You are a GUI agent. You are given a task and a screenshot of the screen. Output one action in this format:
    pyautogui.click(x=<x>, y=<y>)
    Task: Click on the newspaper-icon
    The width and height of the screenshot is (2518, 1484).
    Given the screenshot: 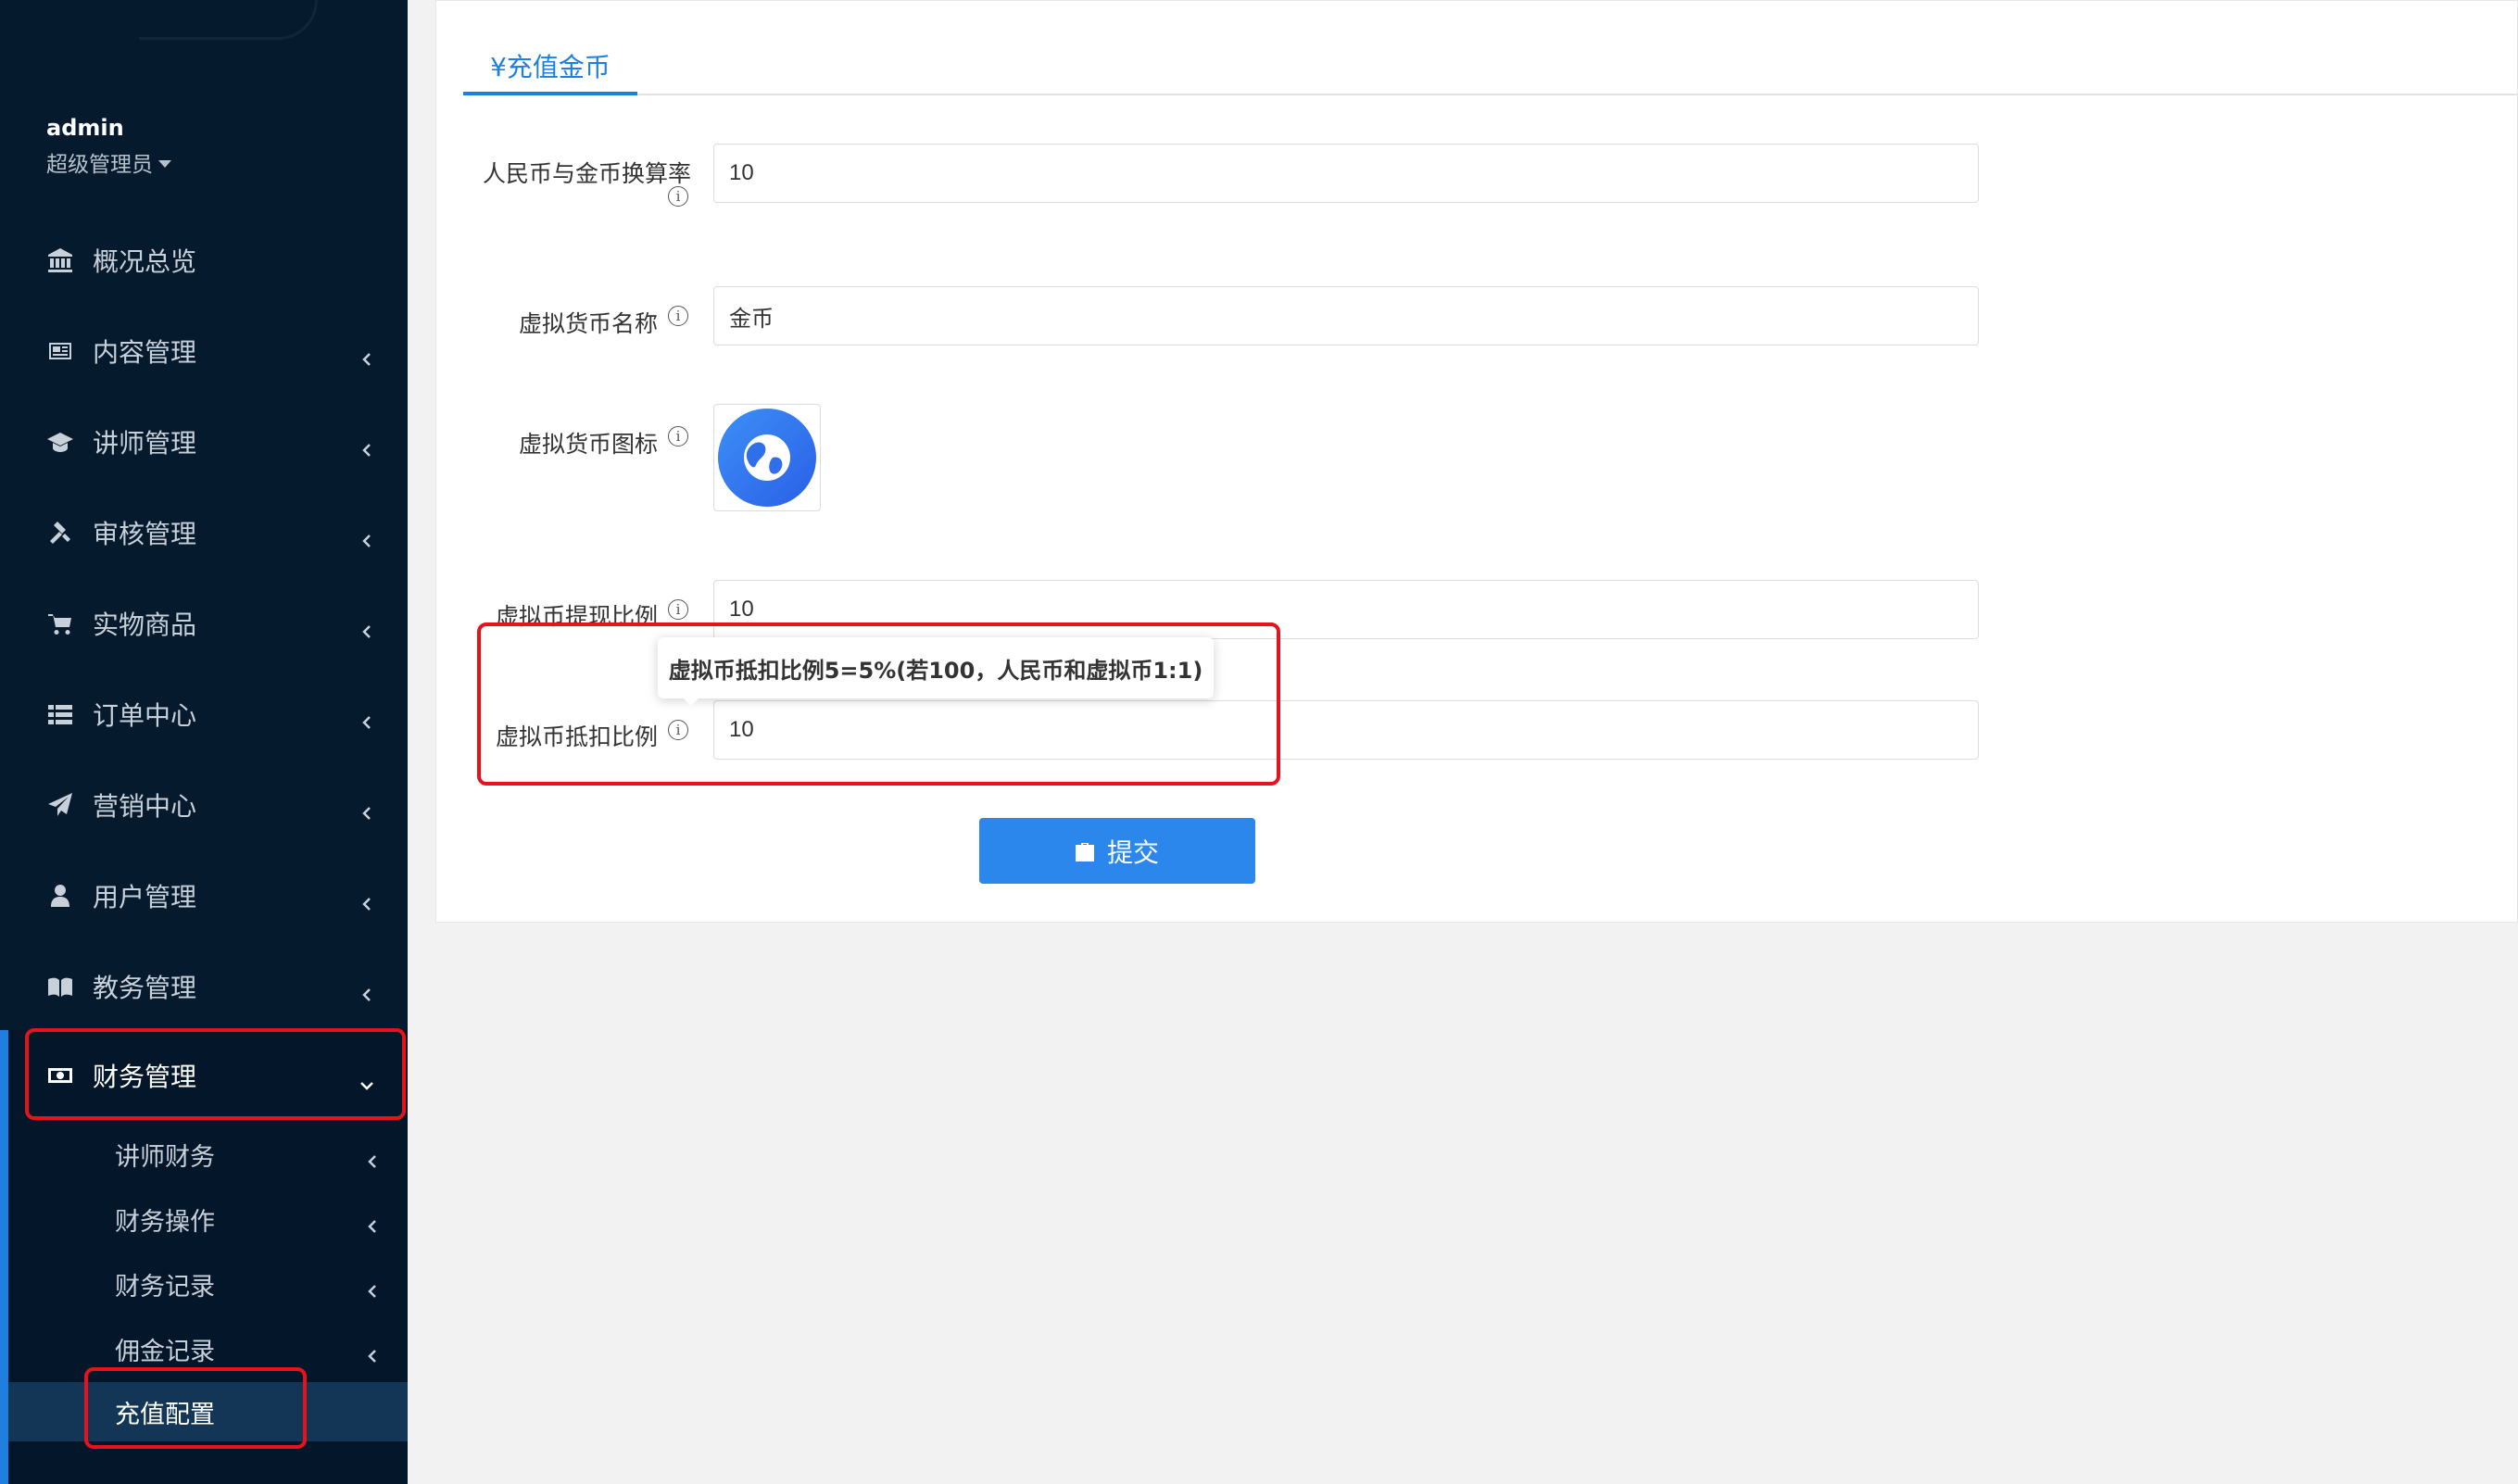 What is the action you would take?
    pyautogui.click(x=60, y=351)
    